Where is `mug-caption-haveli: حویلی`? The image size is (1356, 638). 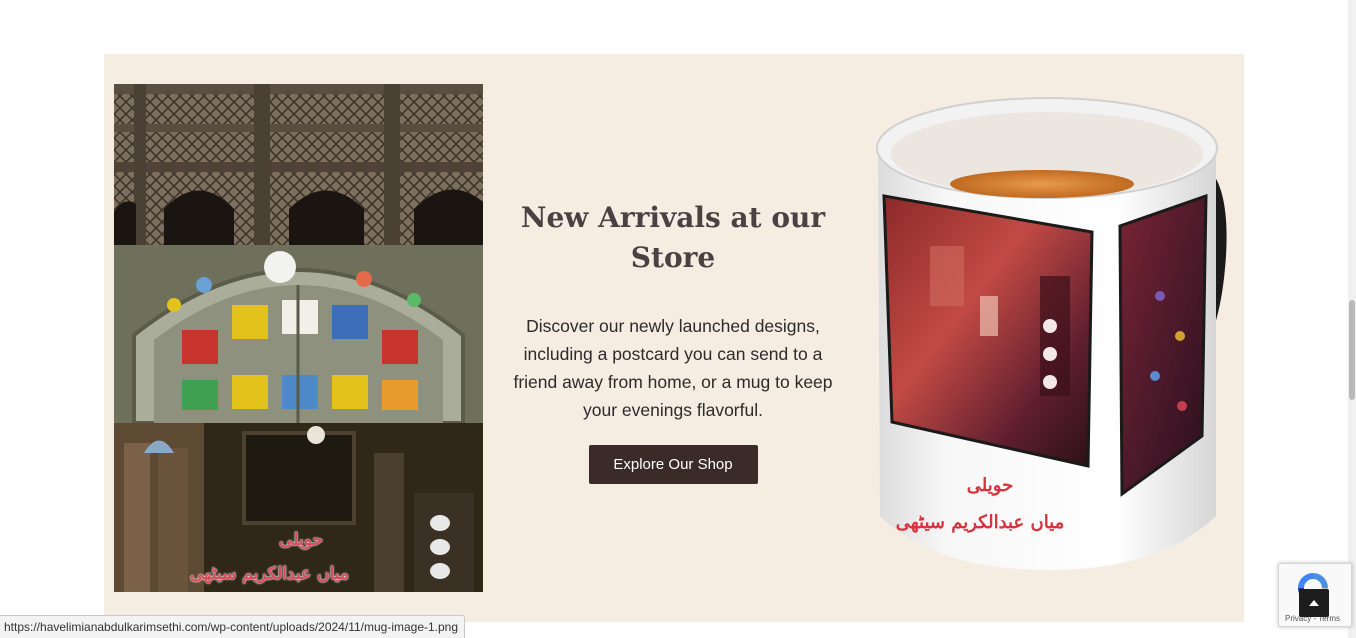 mug-caption-haveli: حویلی is located at coordinates (990, 485).